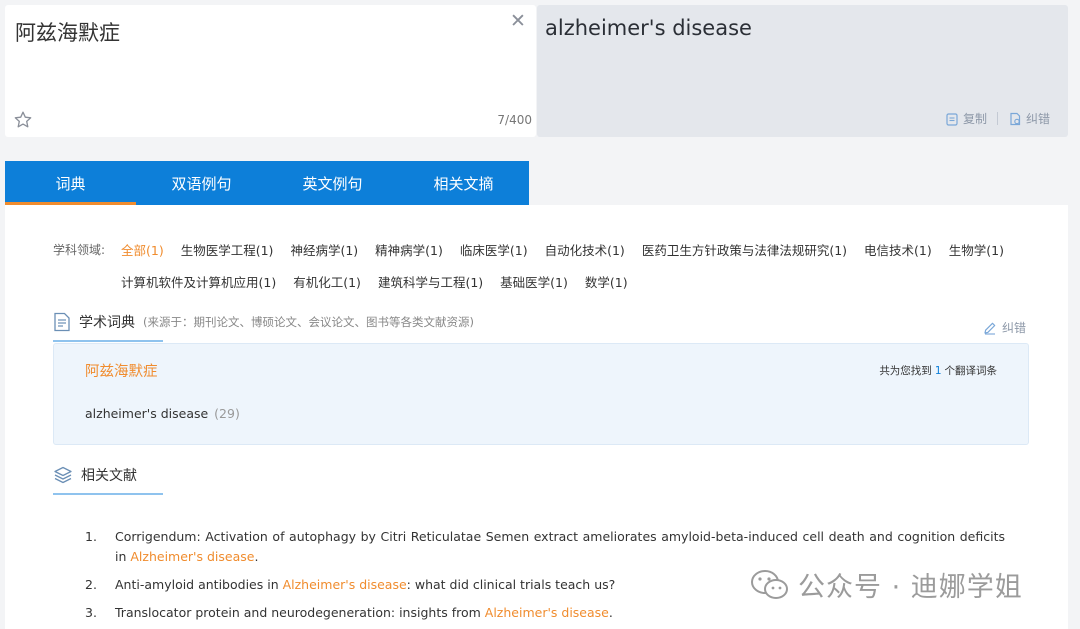 The width and height of the screenshot is (1080, 629). I want to click on wechat-icon, so click(769, 584).